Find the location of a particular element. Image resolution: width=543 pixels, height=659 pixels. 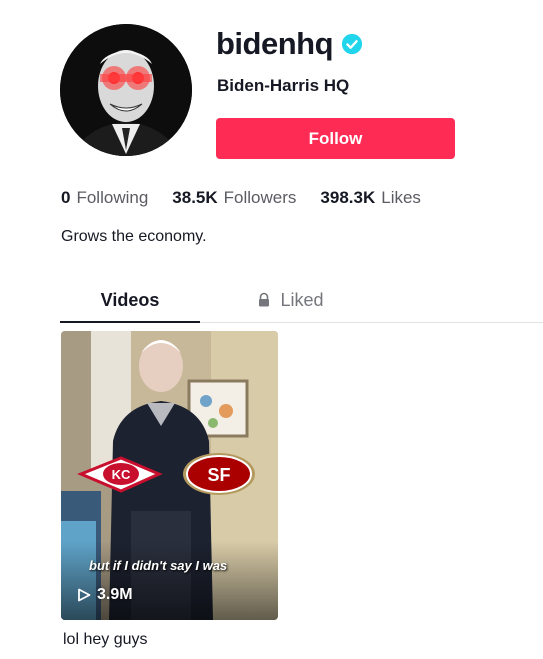

profile-tabs: Videos Liked is located at coordinates (301, 301).